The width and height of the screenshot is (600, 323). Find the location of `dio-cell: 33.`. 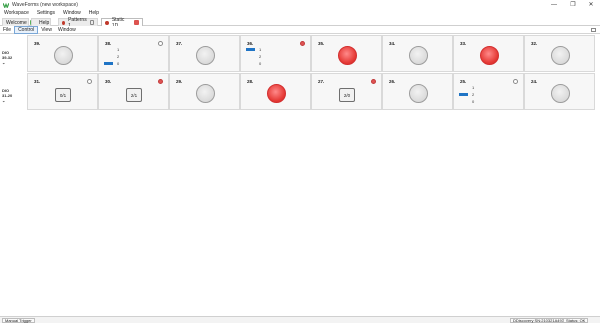

dio-cell: 33. is located at coordinates (488, 53).